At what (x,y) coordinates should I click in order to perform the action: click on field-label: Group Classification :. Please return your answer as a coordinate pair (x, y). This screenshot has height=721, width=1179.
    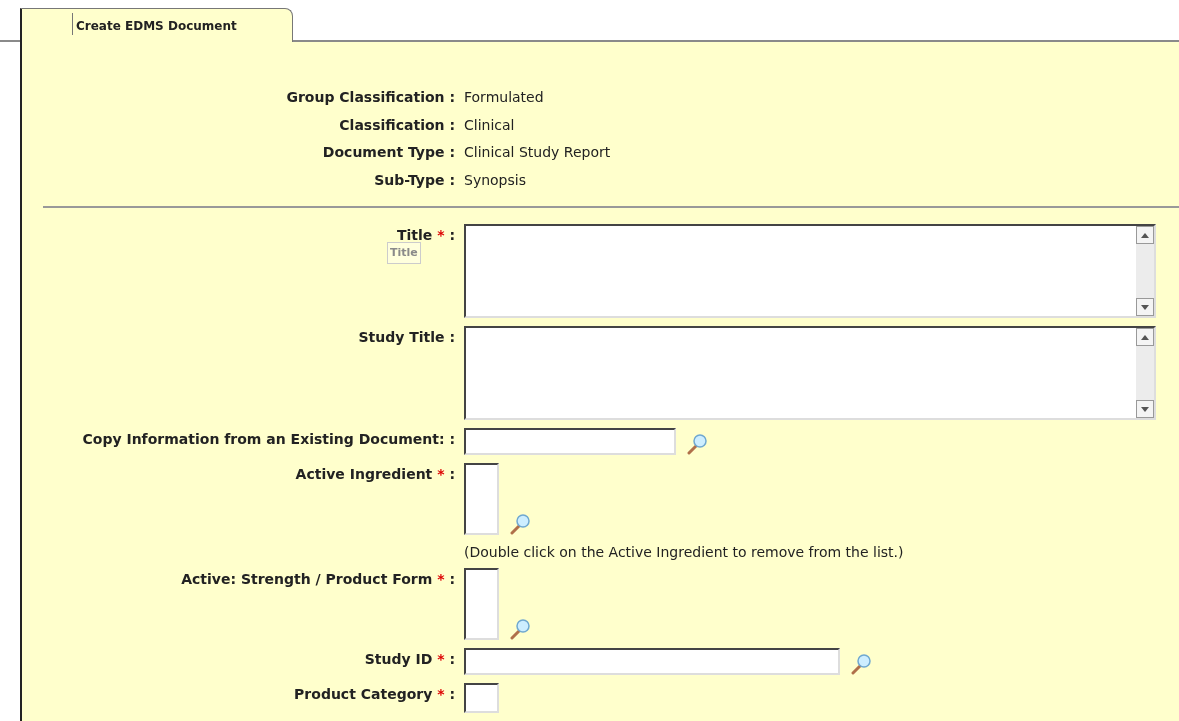
    Looking at the image, I should click on (370, 97).